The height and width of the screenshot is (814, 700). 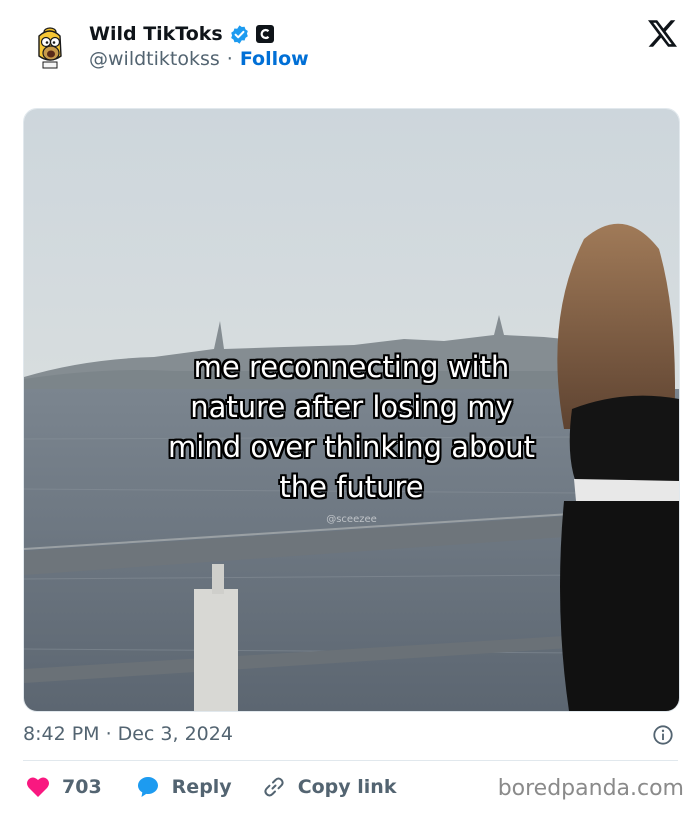 I want to click on speech-bubble-icon, so click(x=147, y=787).